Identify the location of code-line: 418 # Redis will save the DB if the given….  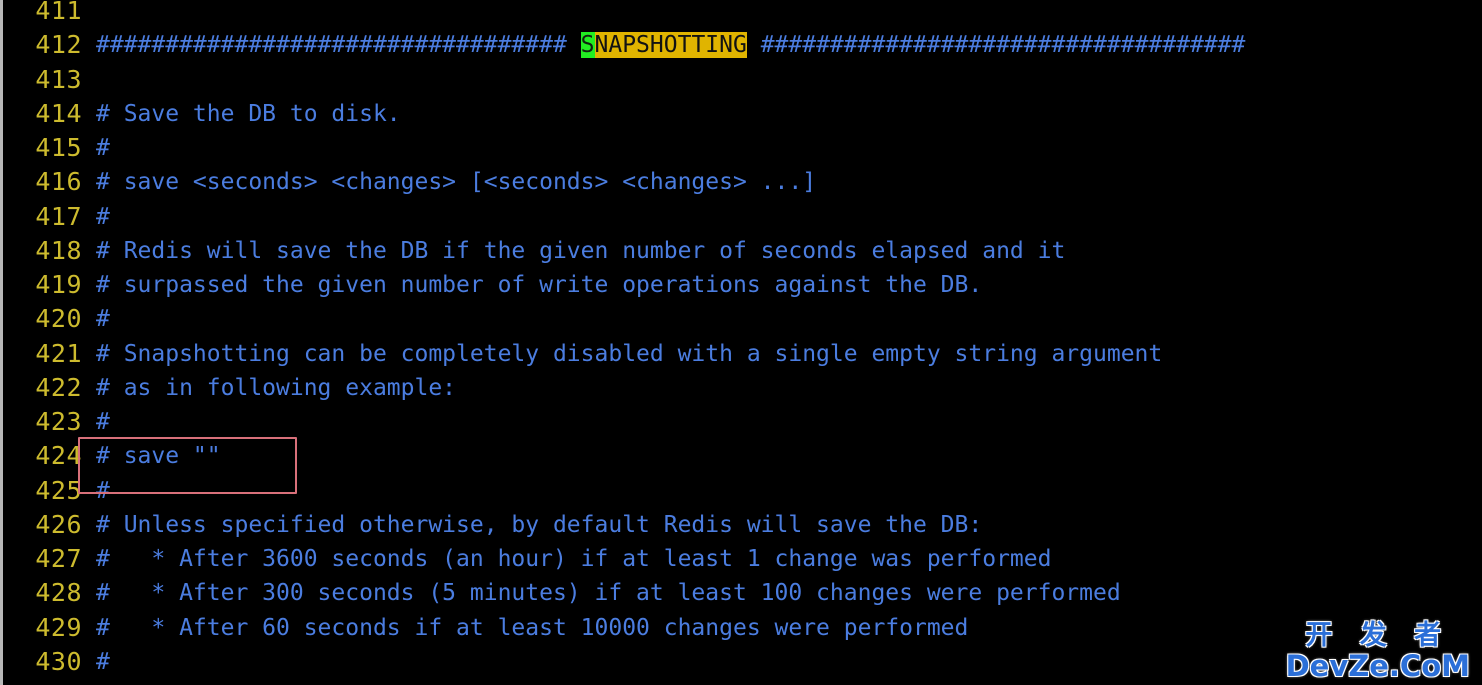
(741, 251).